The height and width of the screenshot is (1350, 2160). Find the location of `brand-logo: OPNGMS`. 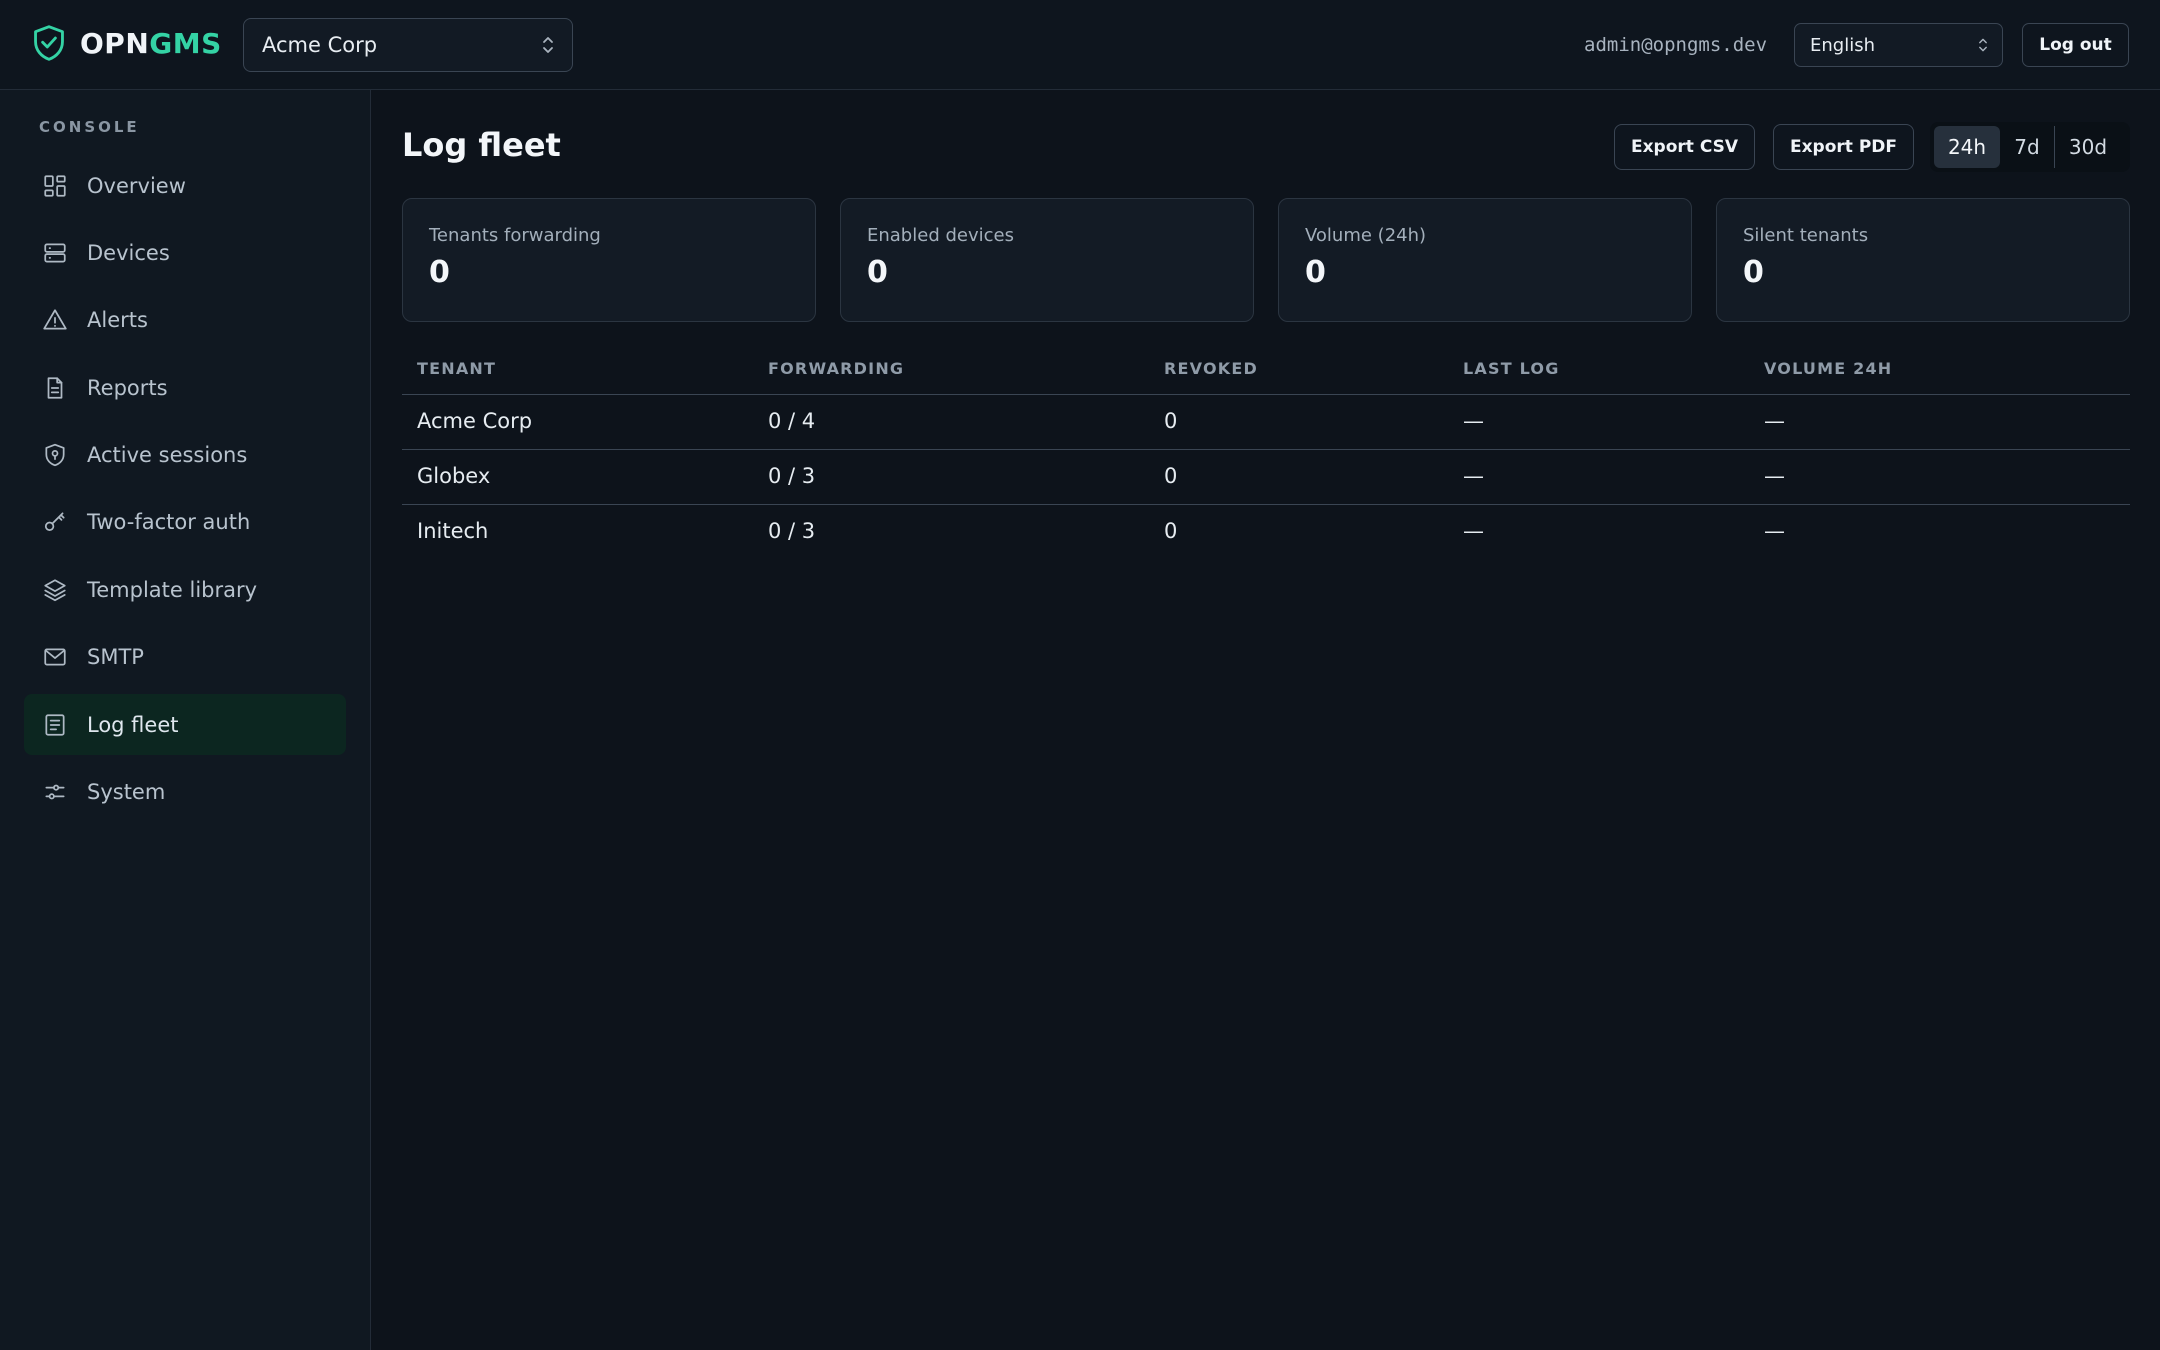

brand-logo: OPNGMS is located at coordinates (127, 43).